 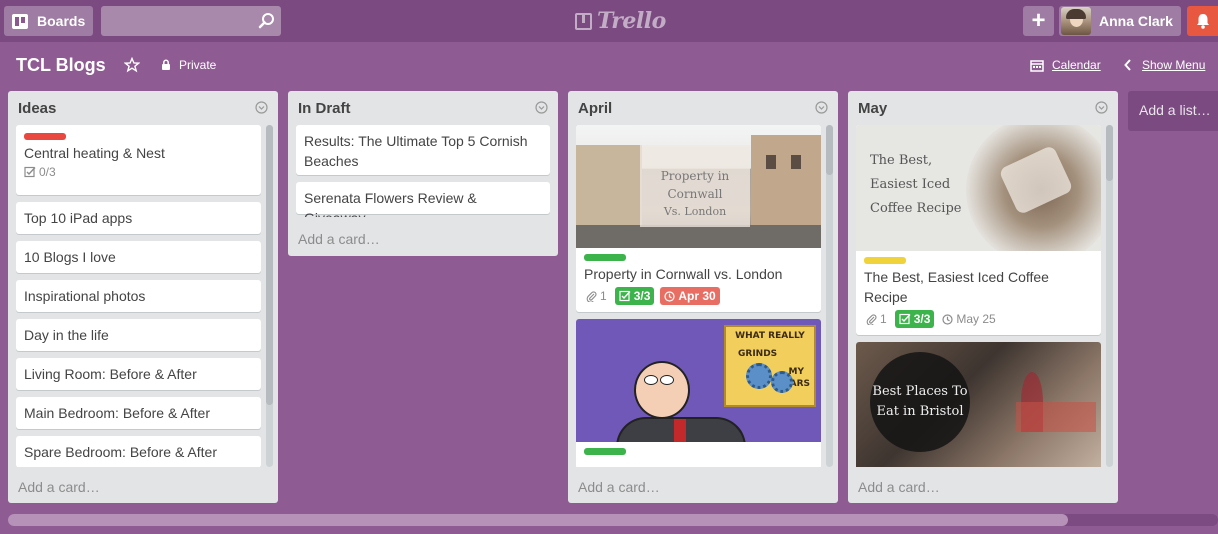 What do you see at coordinates (1038, 21) in the screenshot?
I see `add-button: +` at bounding box center [1038, 21].